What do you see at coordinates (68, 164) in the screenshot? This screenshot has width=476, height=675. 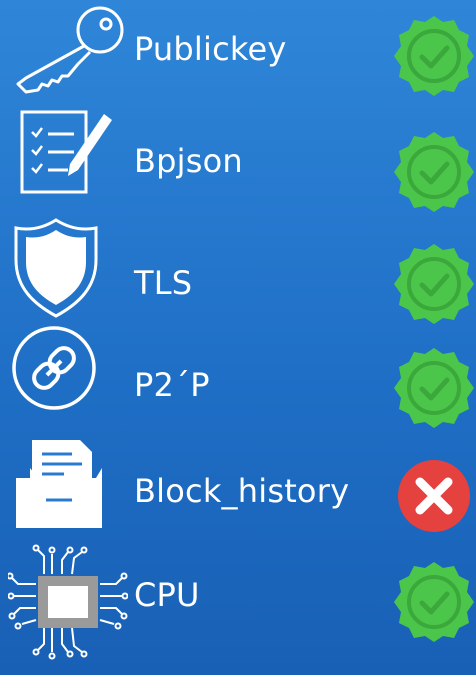 I see `document-pen-icon` at bounding box center [68, 164].